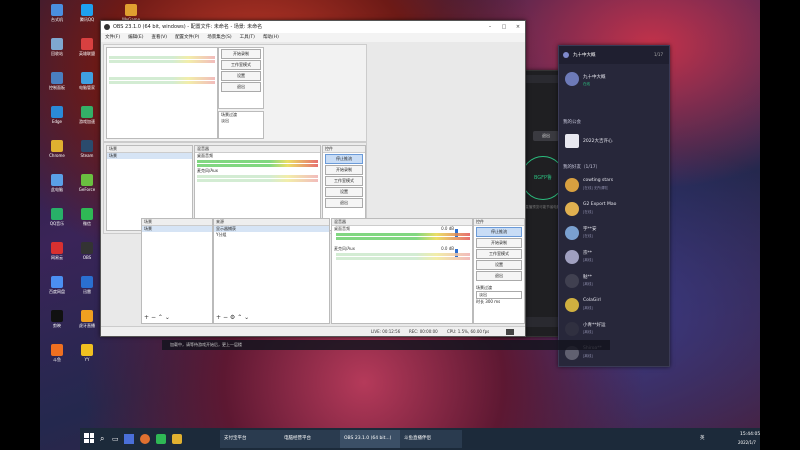  What do you see at coordinates (57, 183) in the screenshot?
I see `desktop-icon: 此电脑` at bounding box center [57, 183].